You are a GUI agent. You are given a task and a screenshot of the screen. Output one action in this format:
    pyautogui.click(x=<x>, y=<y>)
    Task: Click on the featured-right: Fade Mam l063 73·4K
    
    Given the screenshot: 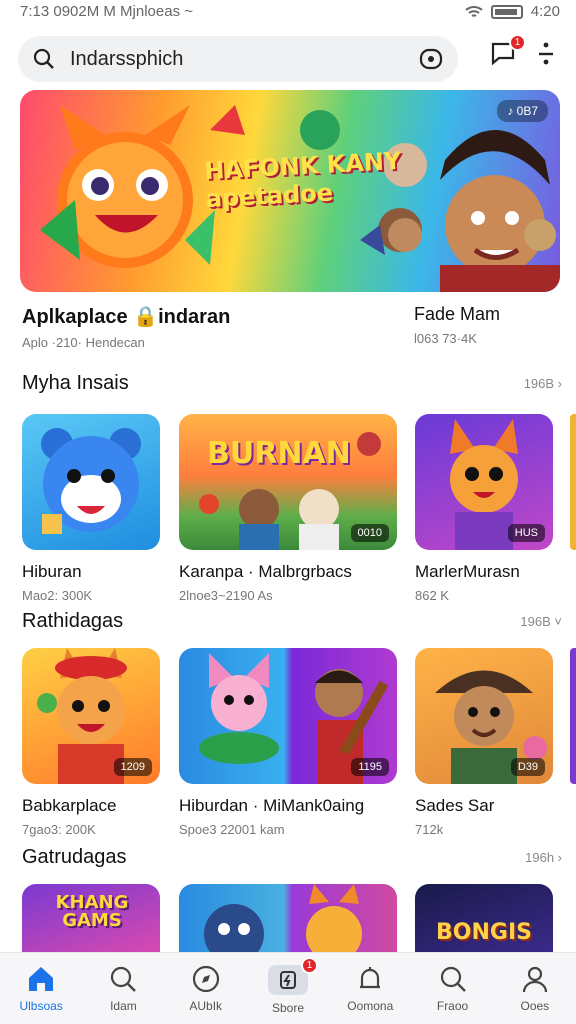 What is the action you would take?
    pyautogui.click(x=457, y=325)
    